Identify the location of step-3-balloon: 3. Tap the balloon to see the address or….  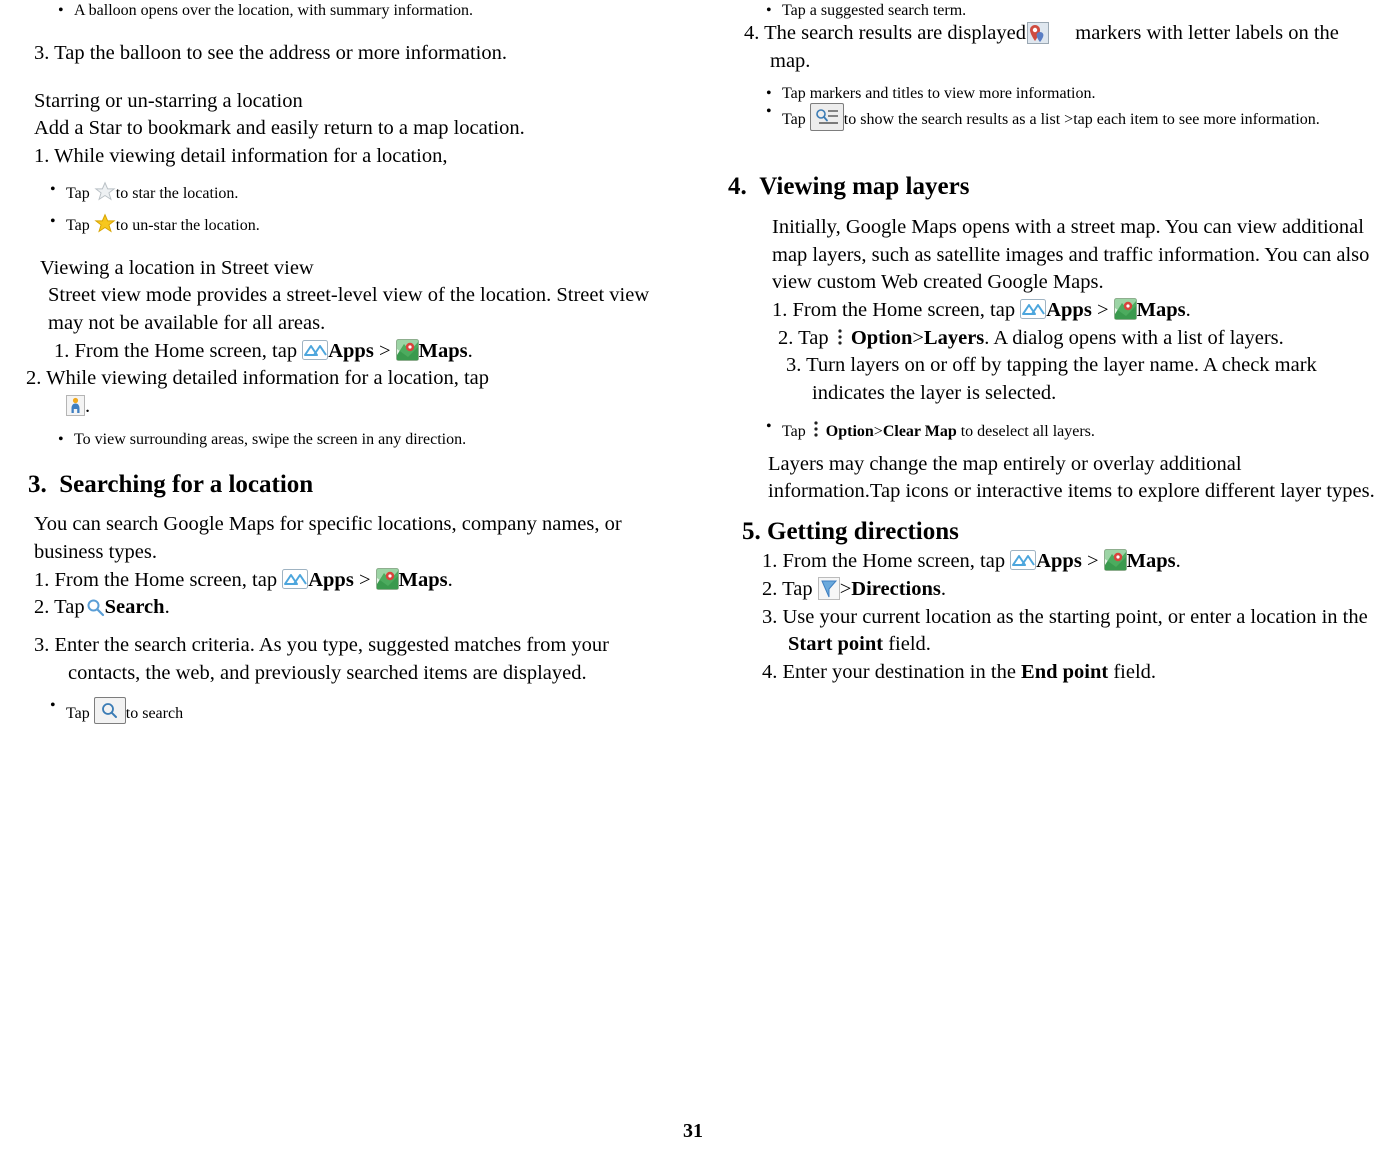
(270, 53).